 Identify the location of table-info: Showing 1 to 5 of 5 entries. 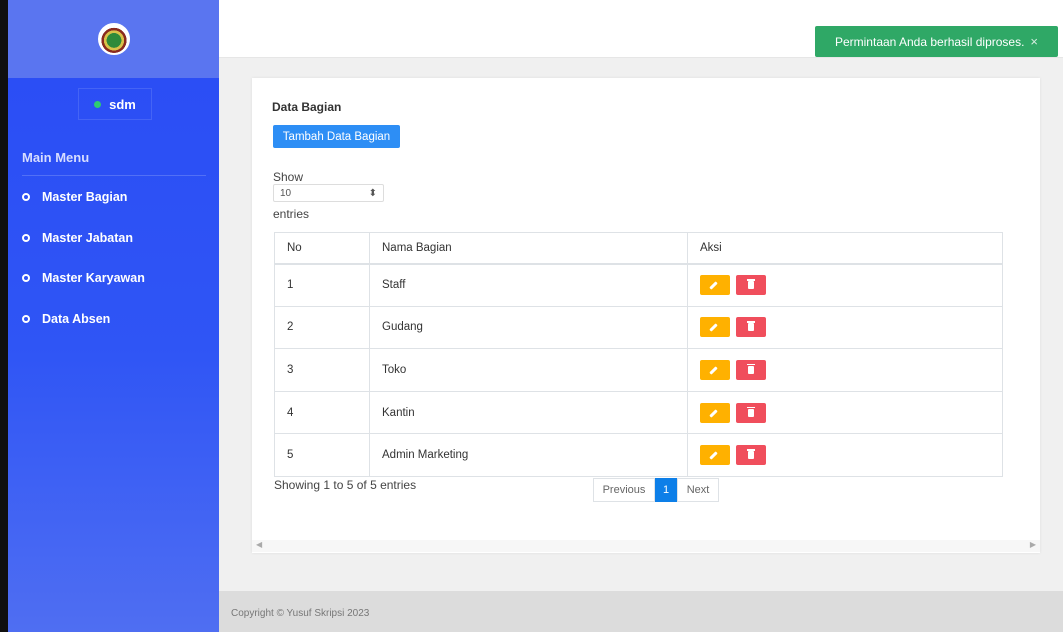
(345, 485).